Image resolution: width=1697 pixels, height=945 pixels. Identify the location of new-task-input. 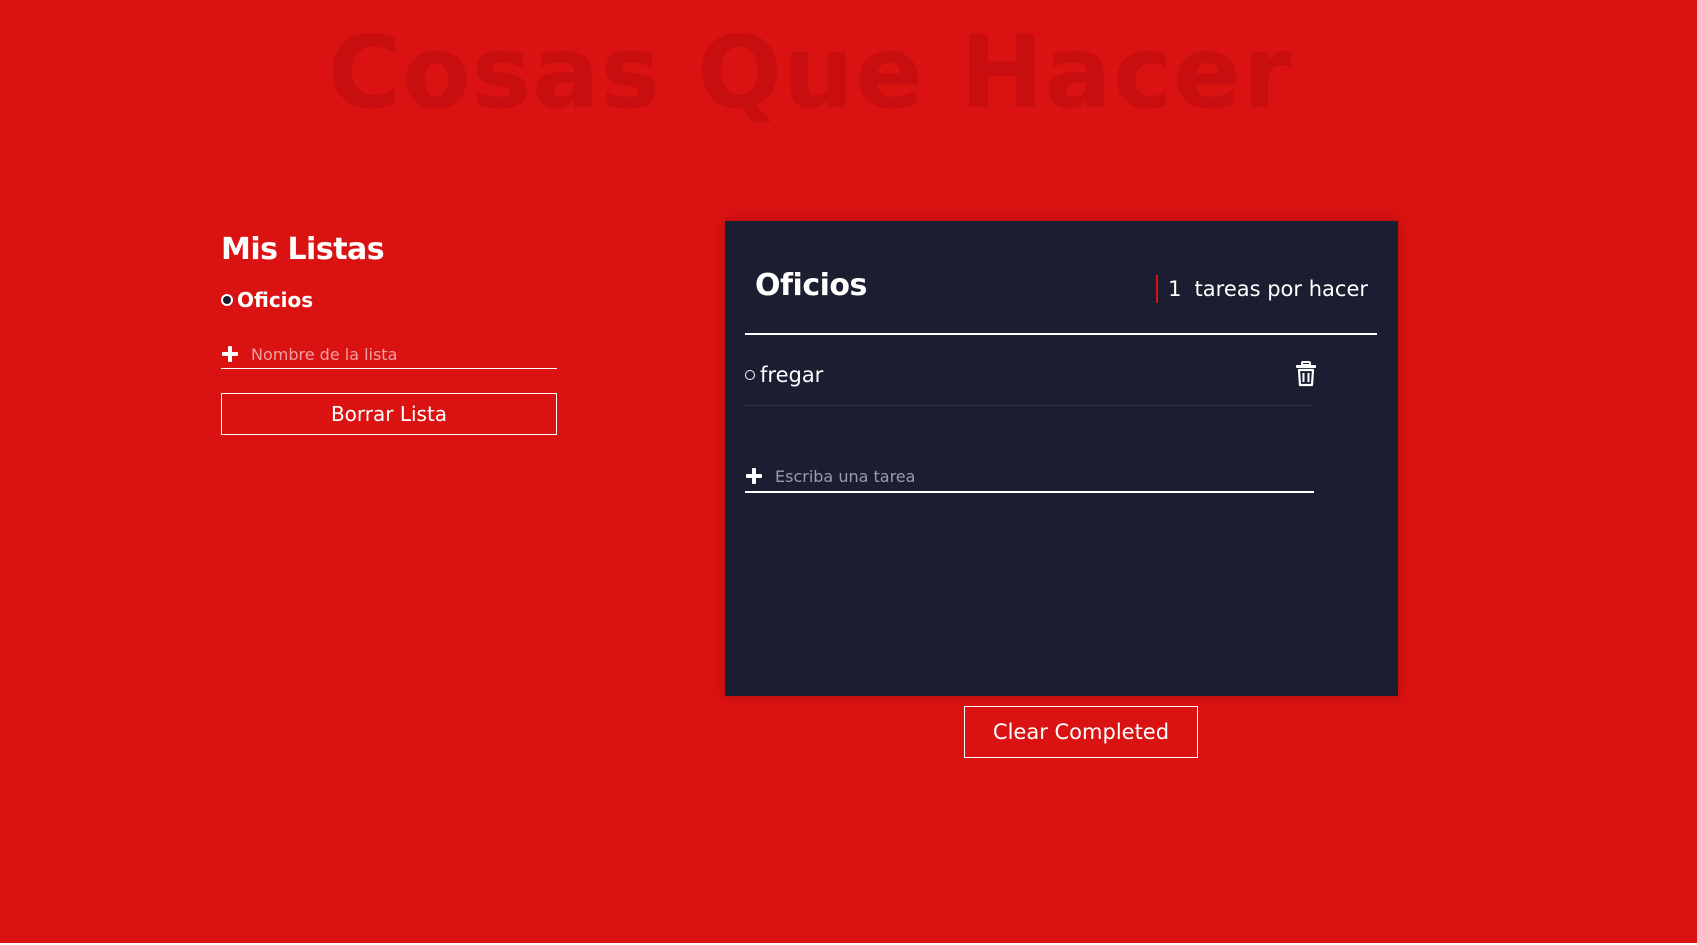
(1044, 476).